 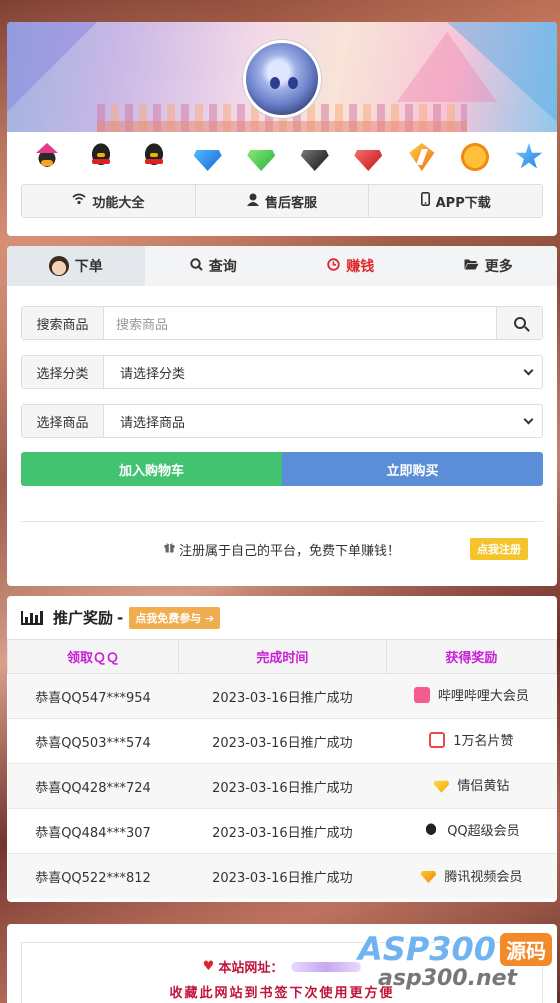 I want to click on header-banner, so click(x=282, y=77).